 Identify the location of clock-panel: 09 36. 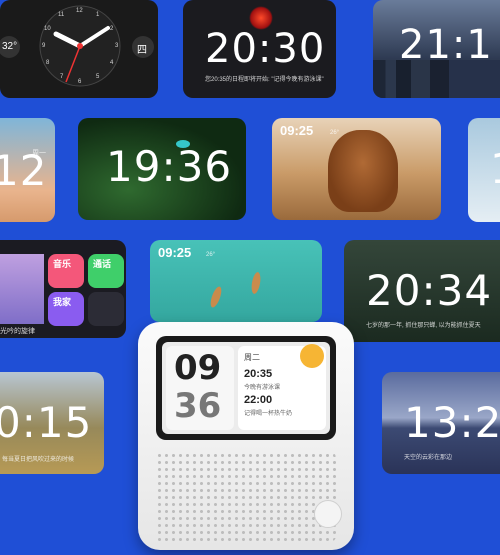
(200, 388).